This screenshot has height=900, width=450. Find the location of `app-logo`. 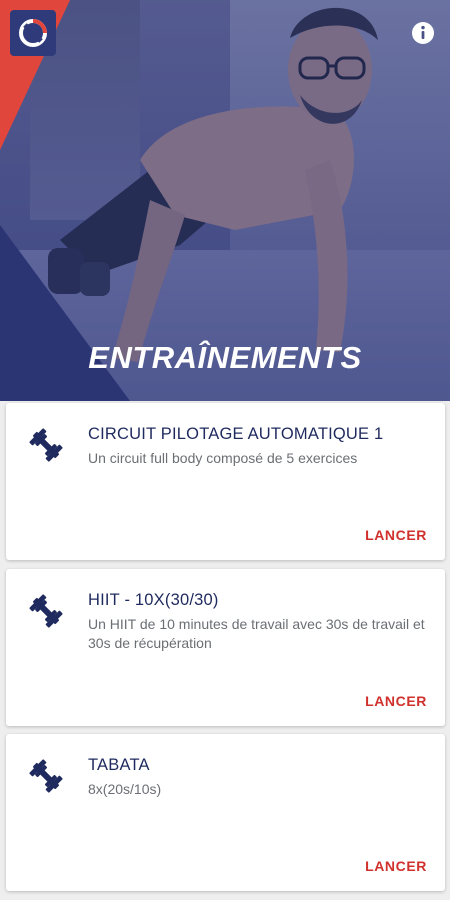

app-logo is located at coordinates (33, 33).